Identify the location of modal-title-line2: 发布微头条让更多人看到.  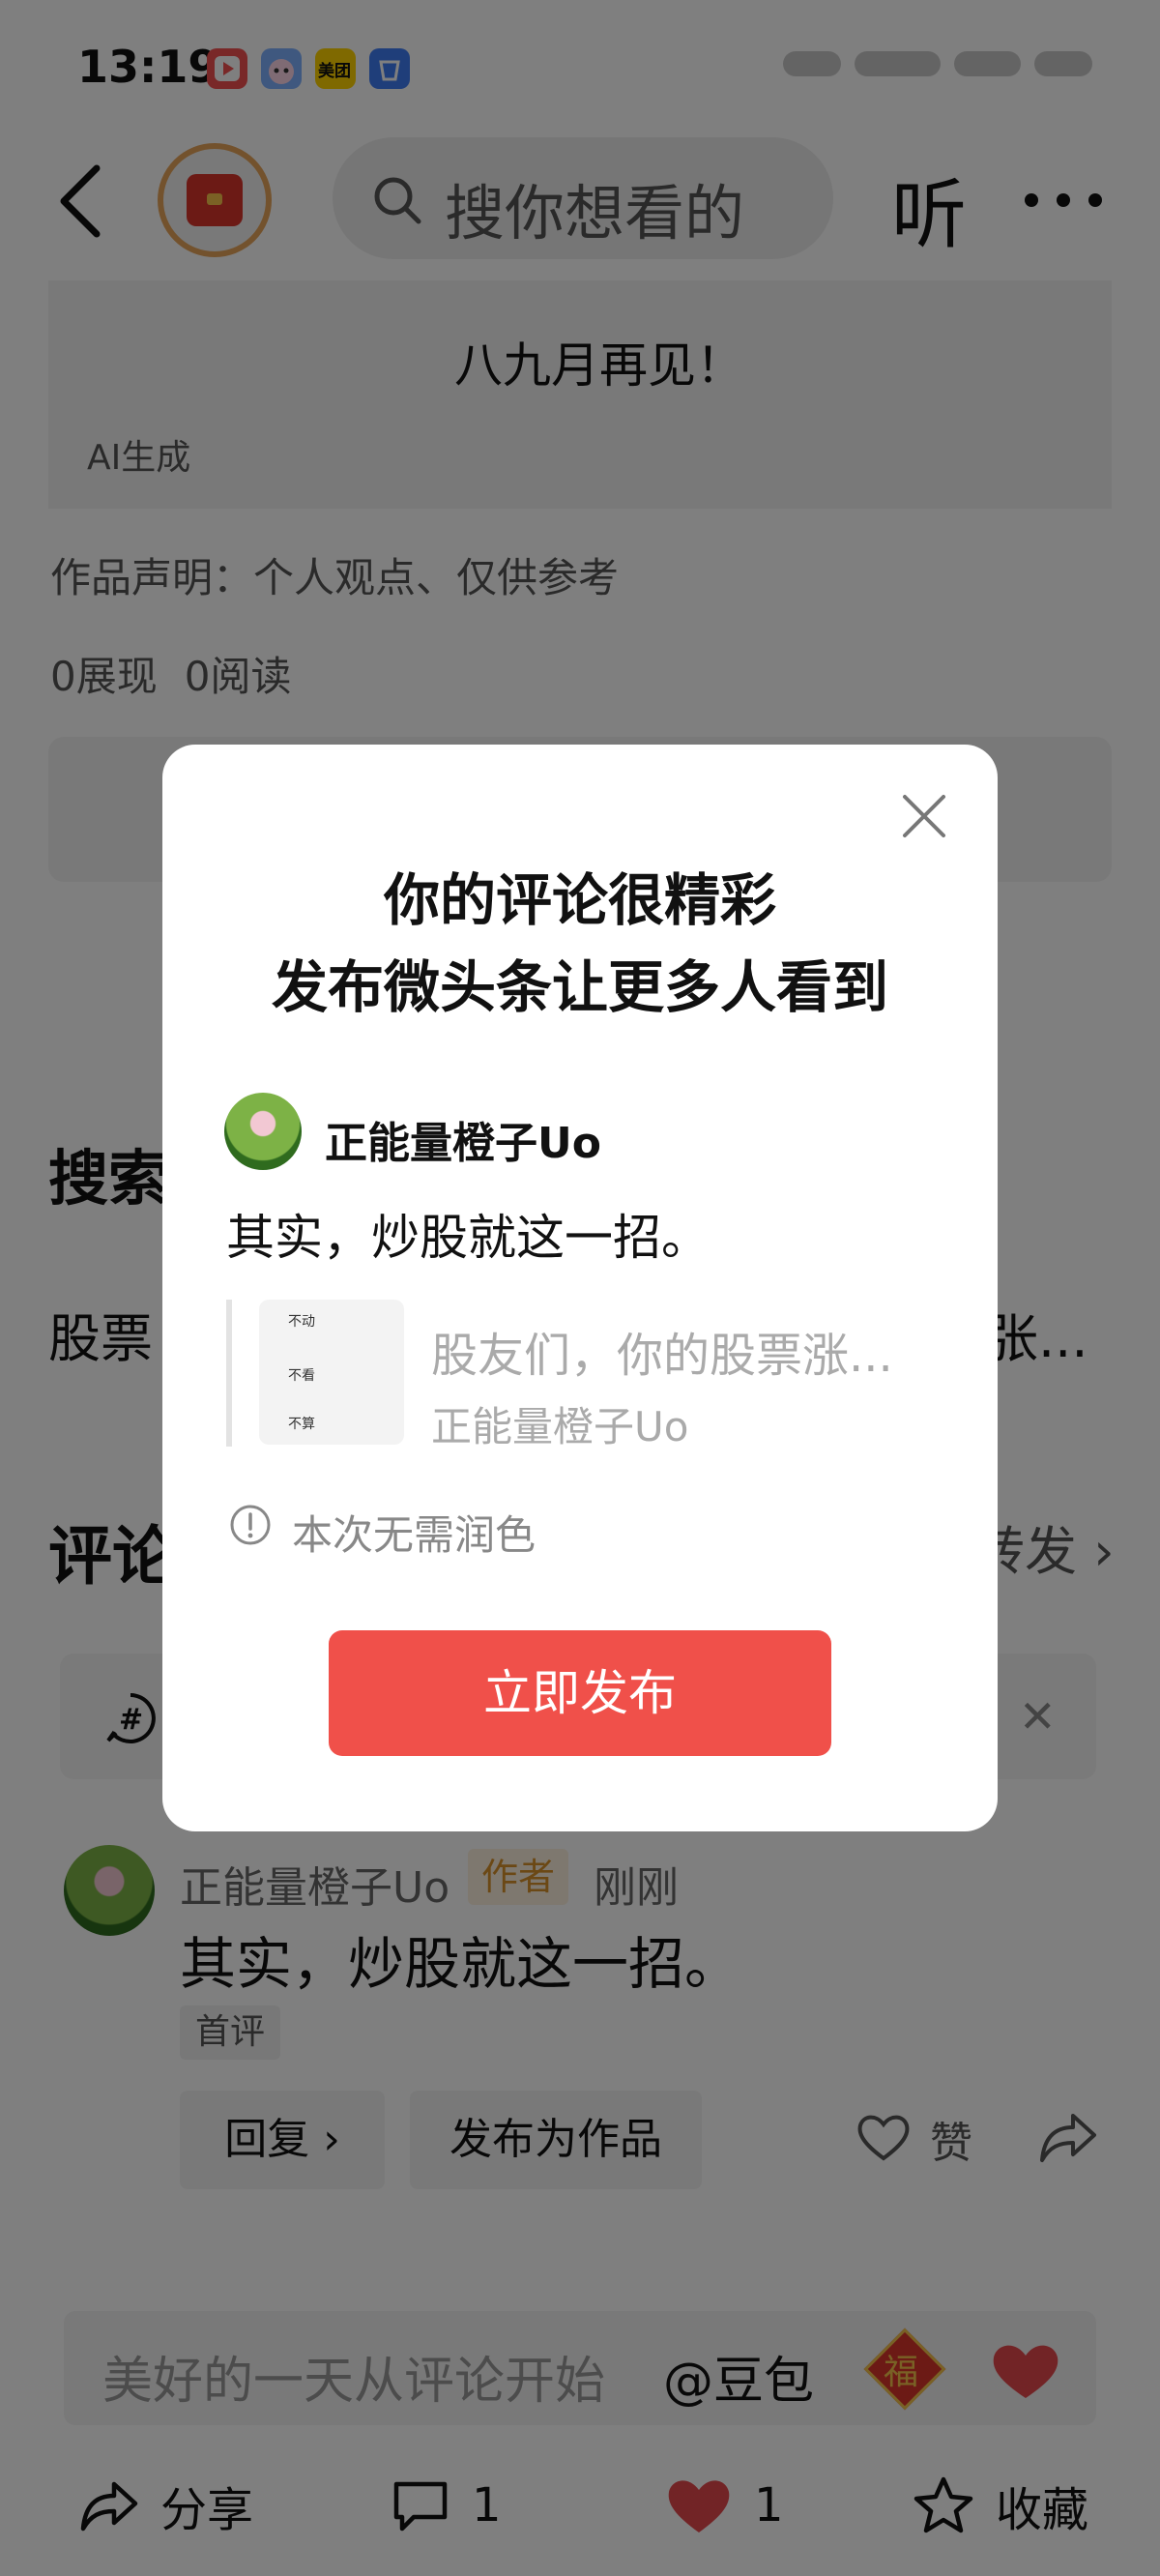
(579, 987).